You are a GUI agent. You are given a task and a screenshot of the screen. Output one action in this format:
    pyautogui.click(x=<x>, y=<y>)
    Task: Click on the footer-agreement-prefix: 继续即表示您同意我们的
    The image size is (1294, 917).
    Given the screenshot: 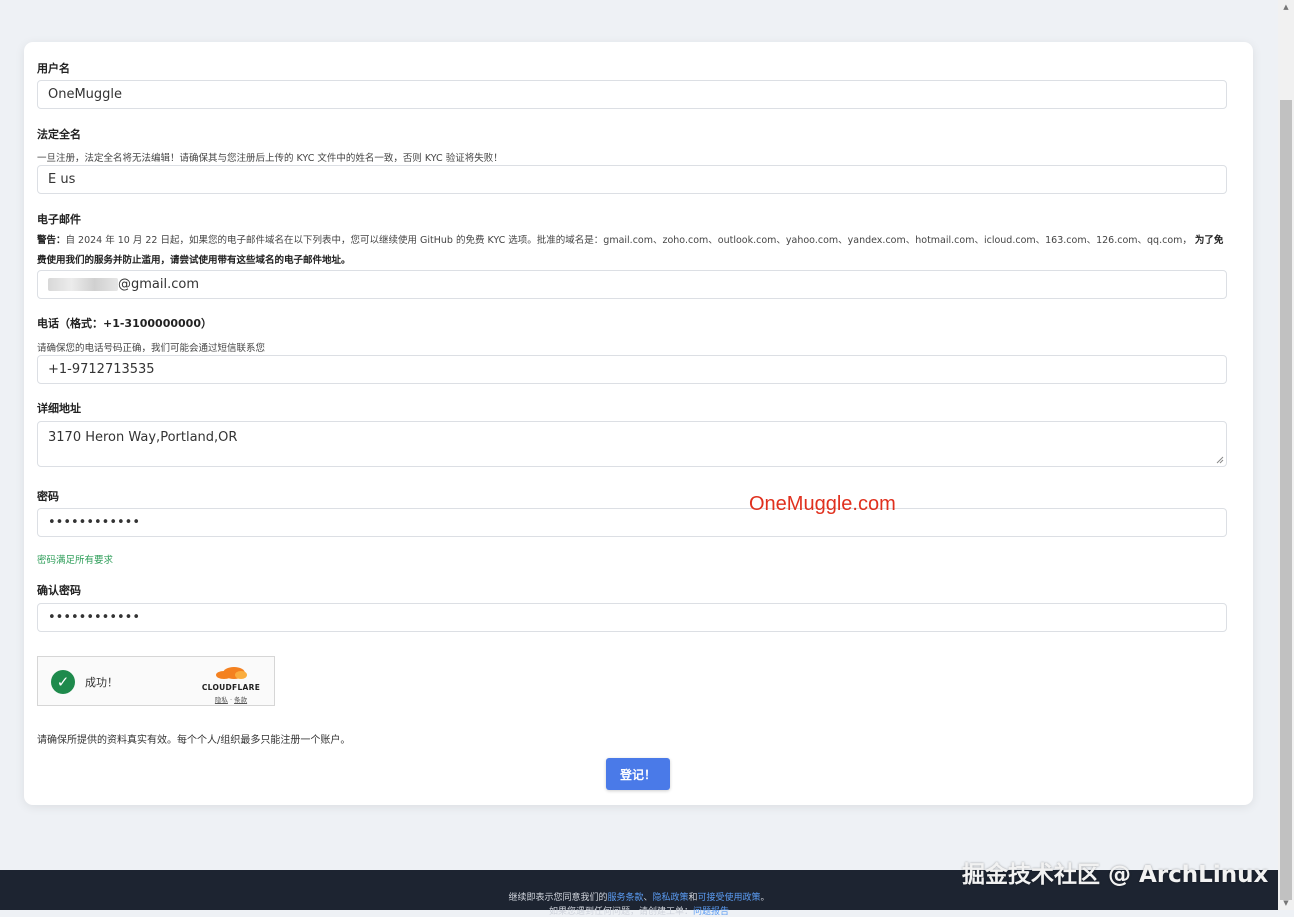 What is the action you would take?
    pyautogui.click(x=558, y=898)
    